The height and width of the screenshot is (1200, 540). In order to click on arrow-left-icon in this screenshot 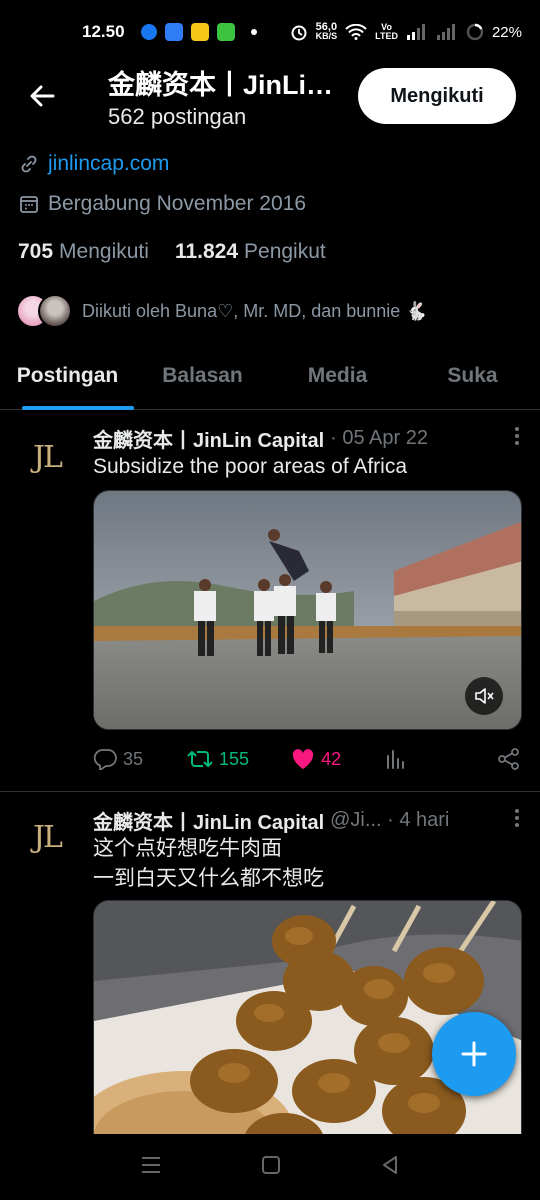, I will do `click(42, 96)`.